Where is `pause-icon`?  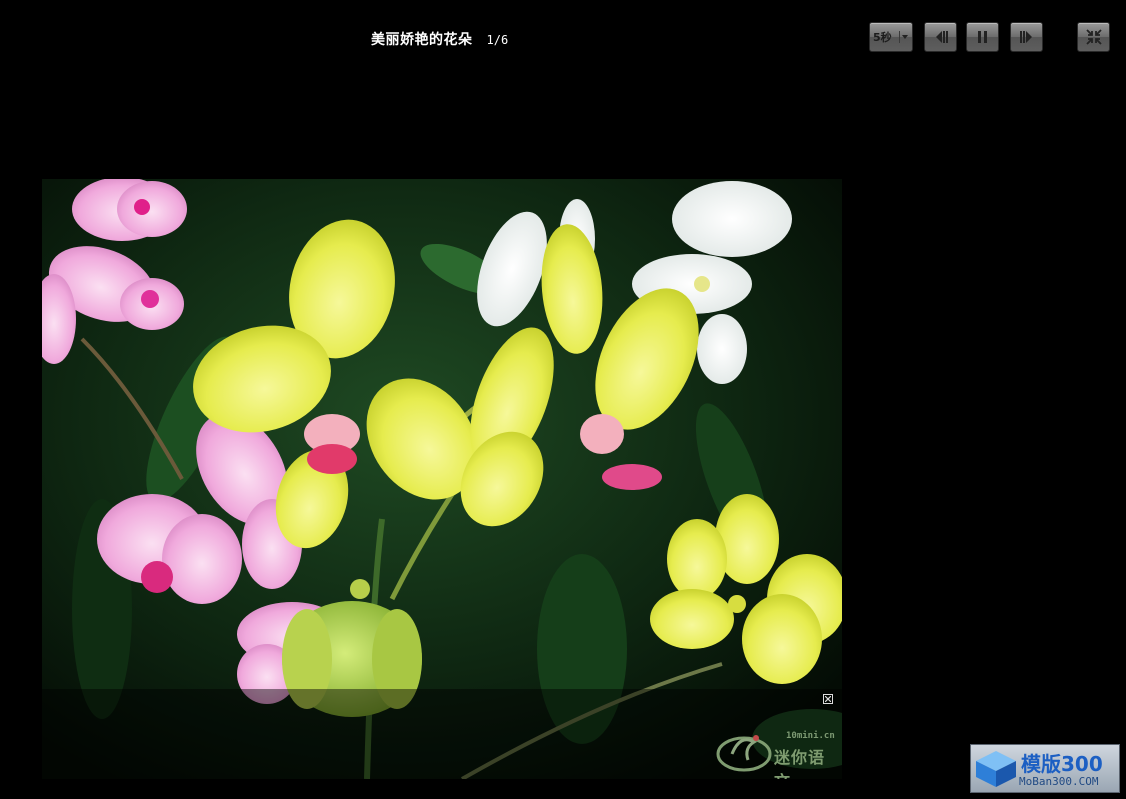
pause-icon is located at coordinates (982, 37).